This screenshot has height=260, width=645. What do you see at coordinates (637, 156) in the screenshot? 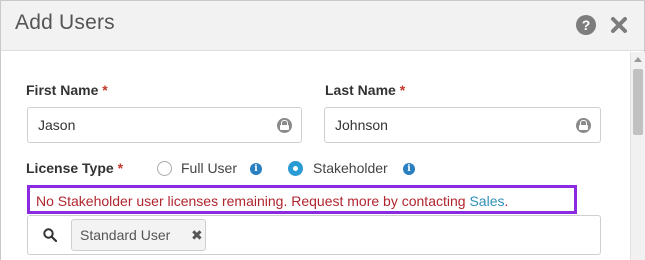
I see `scrollbar` at bounding box center [637, 156].